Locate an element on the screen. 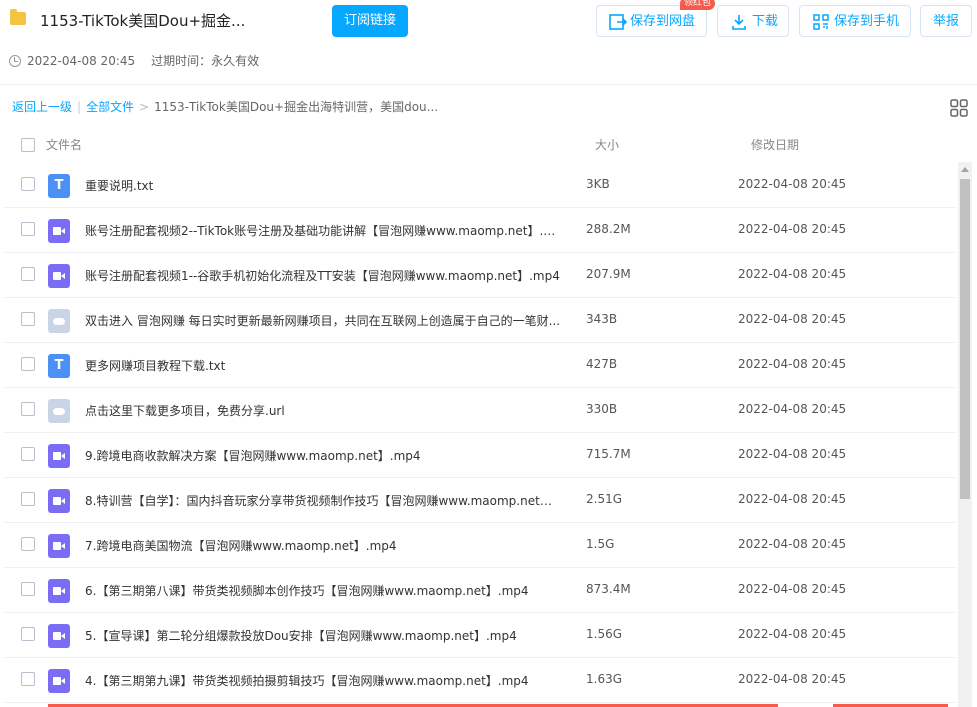  col-size-header: 大小 is located at coordinates (607, 144).